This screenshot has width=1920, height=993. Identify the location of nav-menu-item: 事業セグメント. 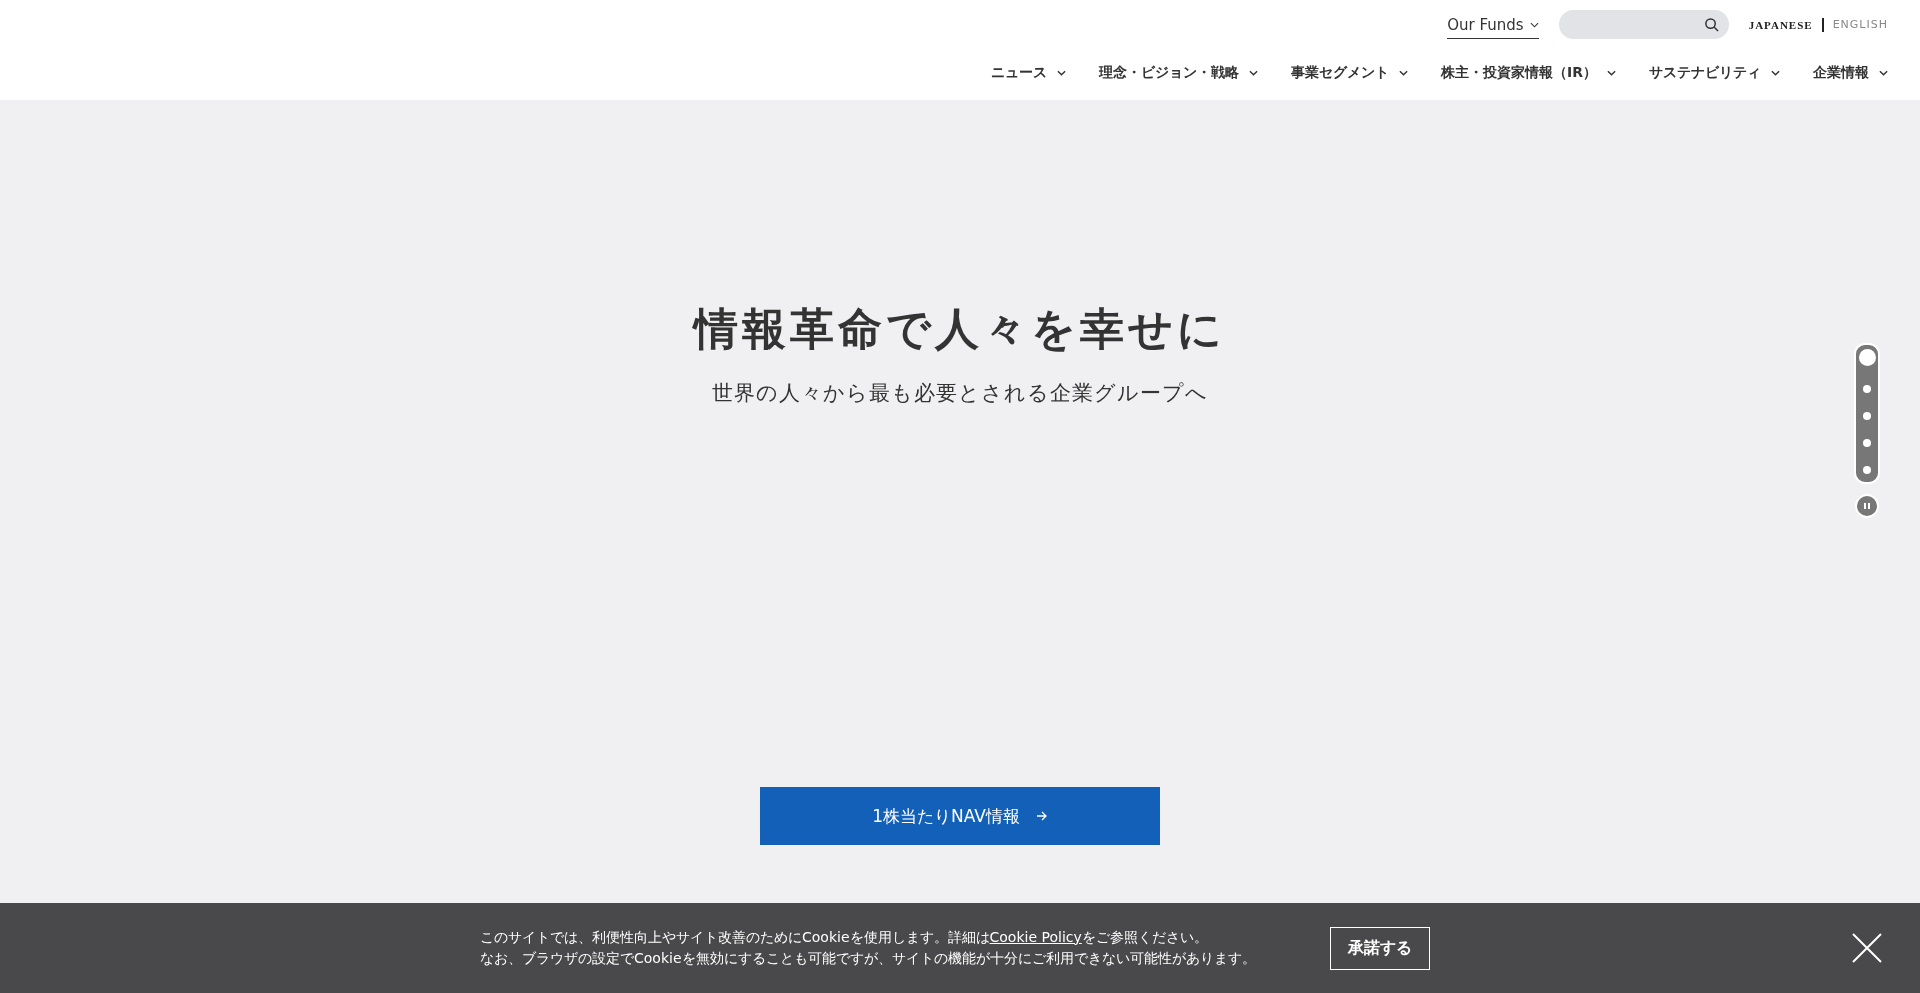
(1349, 73).